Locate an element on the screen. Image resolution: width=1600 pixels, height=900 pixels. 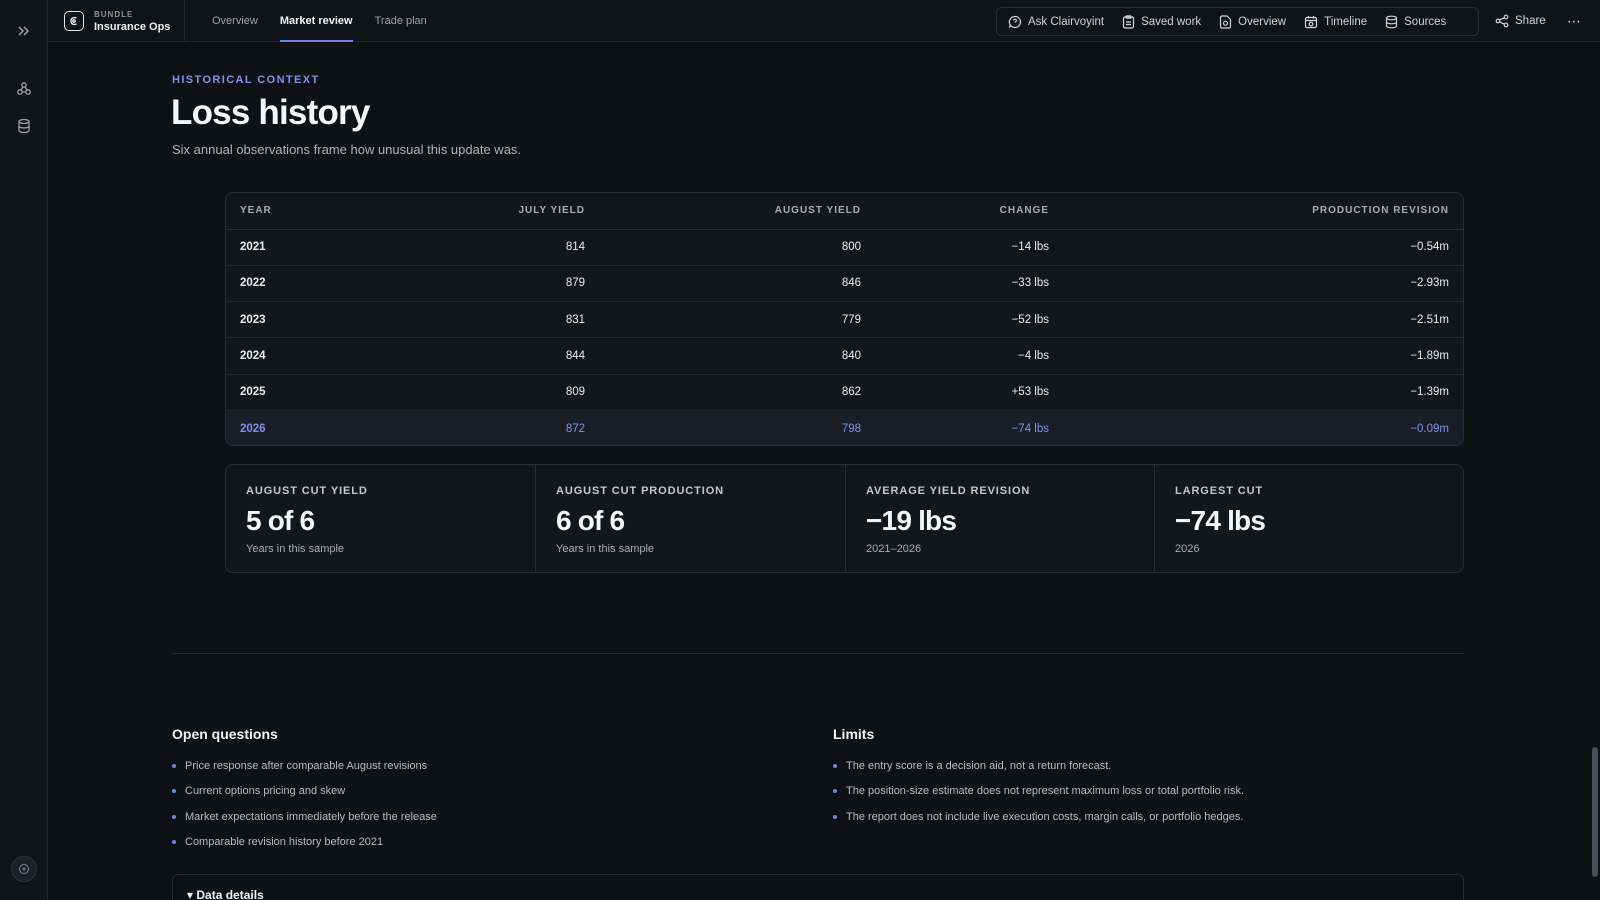
cell-production-revision: −0.09m is located at coordinates (1256, 427).